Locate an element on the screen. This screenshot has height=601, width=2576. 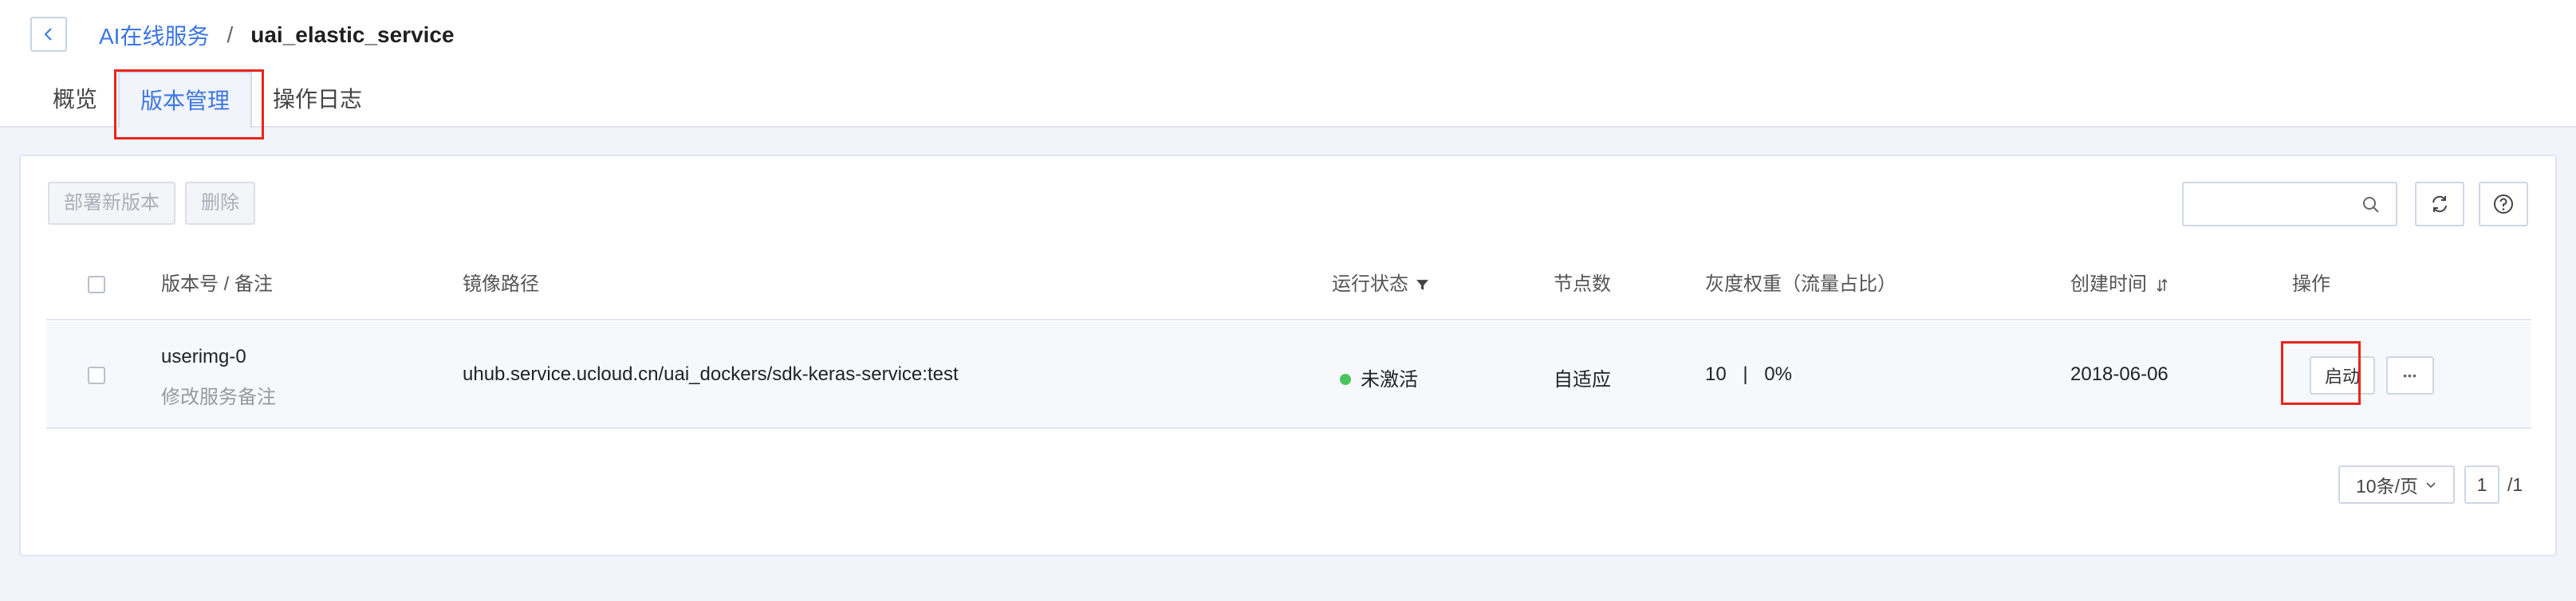
node-count: 自适应 is located at coordinates (1582, 380).